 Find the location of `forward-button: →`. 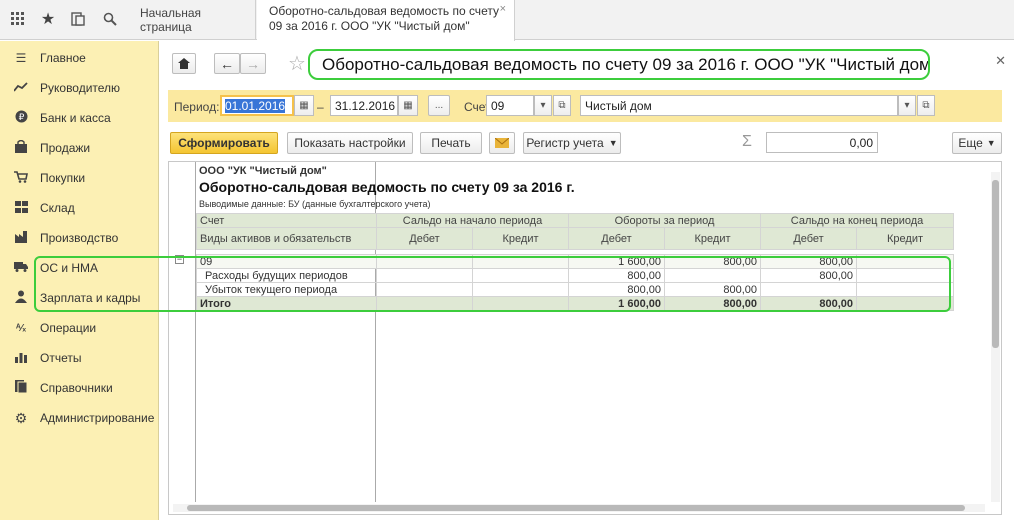

forward-button: → is located at coordinates (253, 63).